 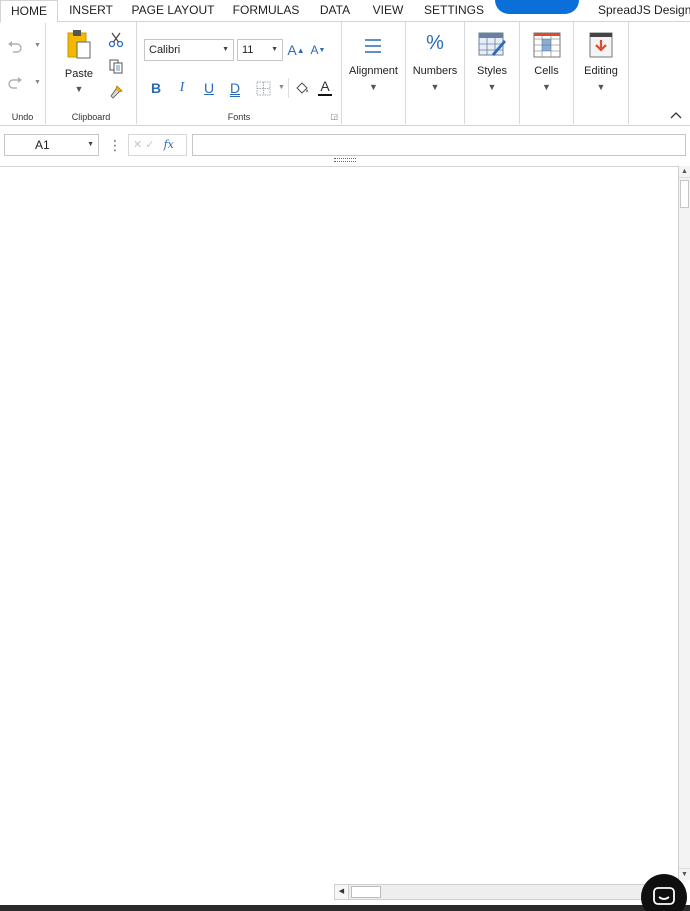 I want to click on cells-group: Cells ▼, so click(x=547, y=73).